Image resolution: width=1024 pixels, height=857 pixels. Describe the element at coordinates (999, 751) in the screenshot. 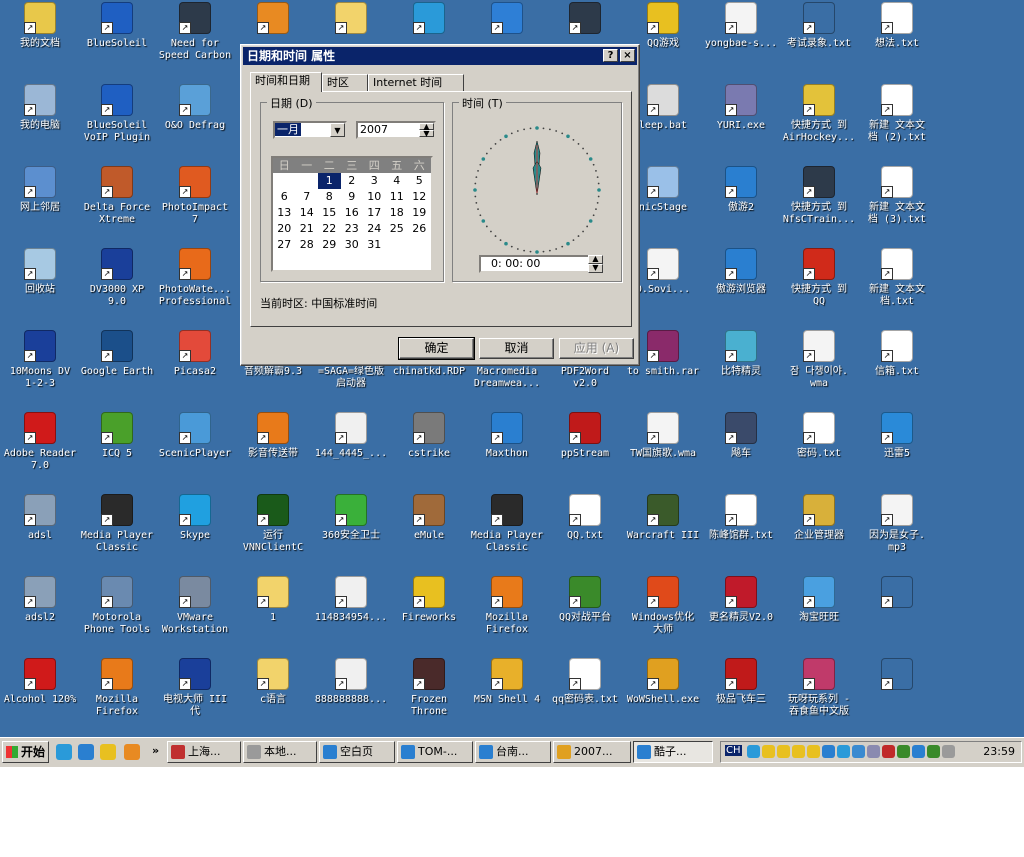

I see `clock: 23:59` at that location.